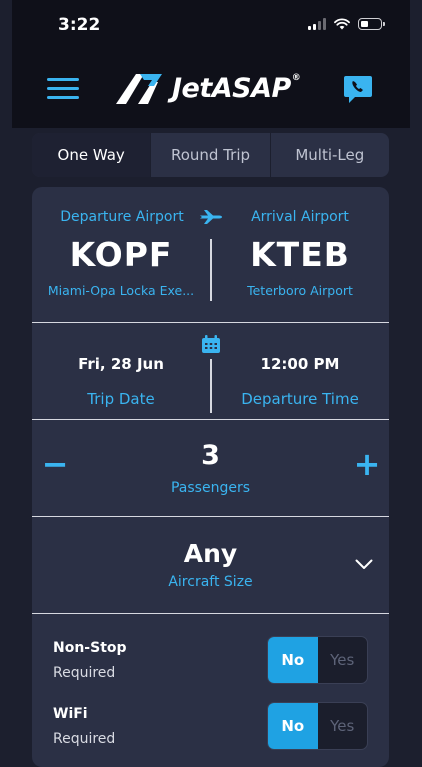 The image size is (422, 767). Describe the element at coordinates (317, 24) in the screenshot. I see `signal-icon` at that location.